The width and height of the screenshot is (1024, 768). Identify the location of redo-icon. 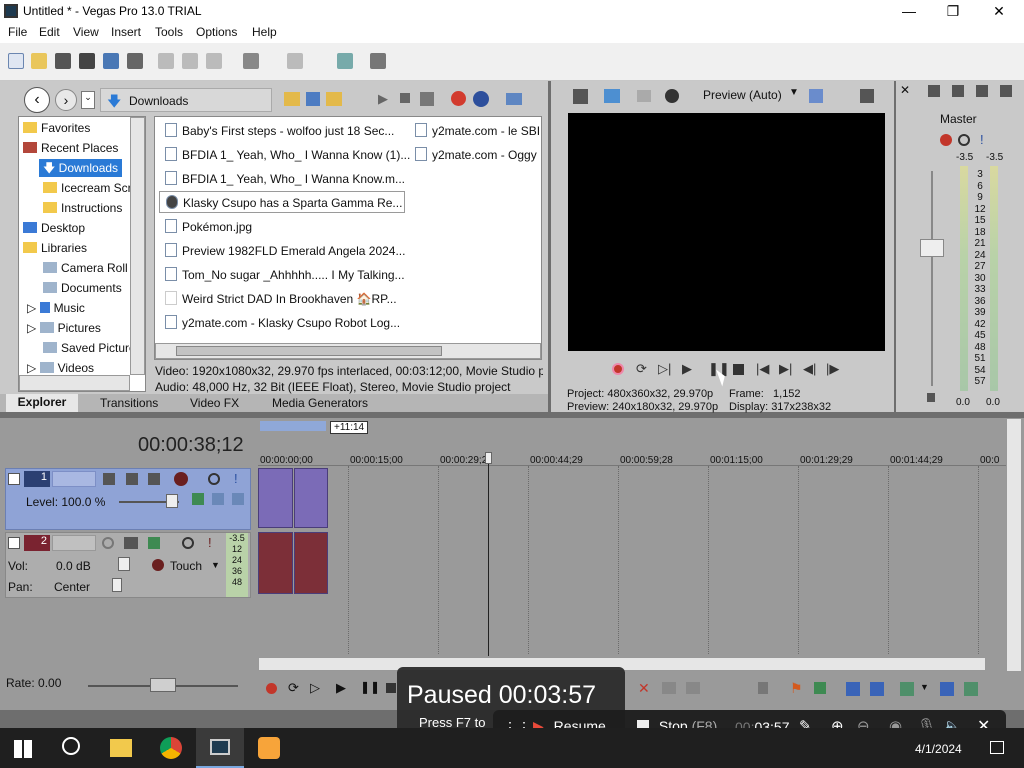
(295, 61).